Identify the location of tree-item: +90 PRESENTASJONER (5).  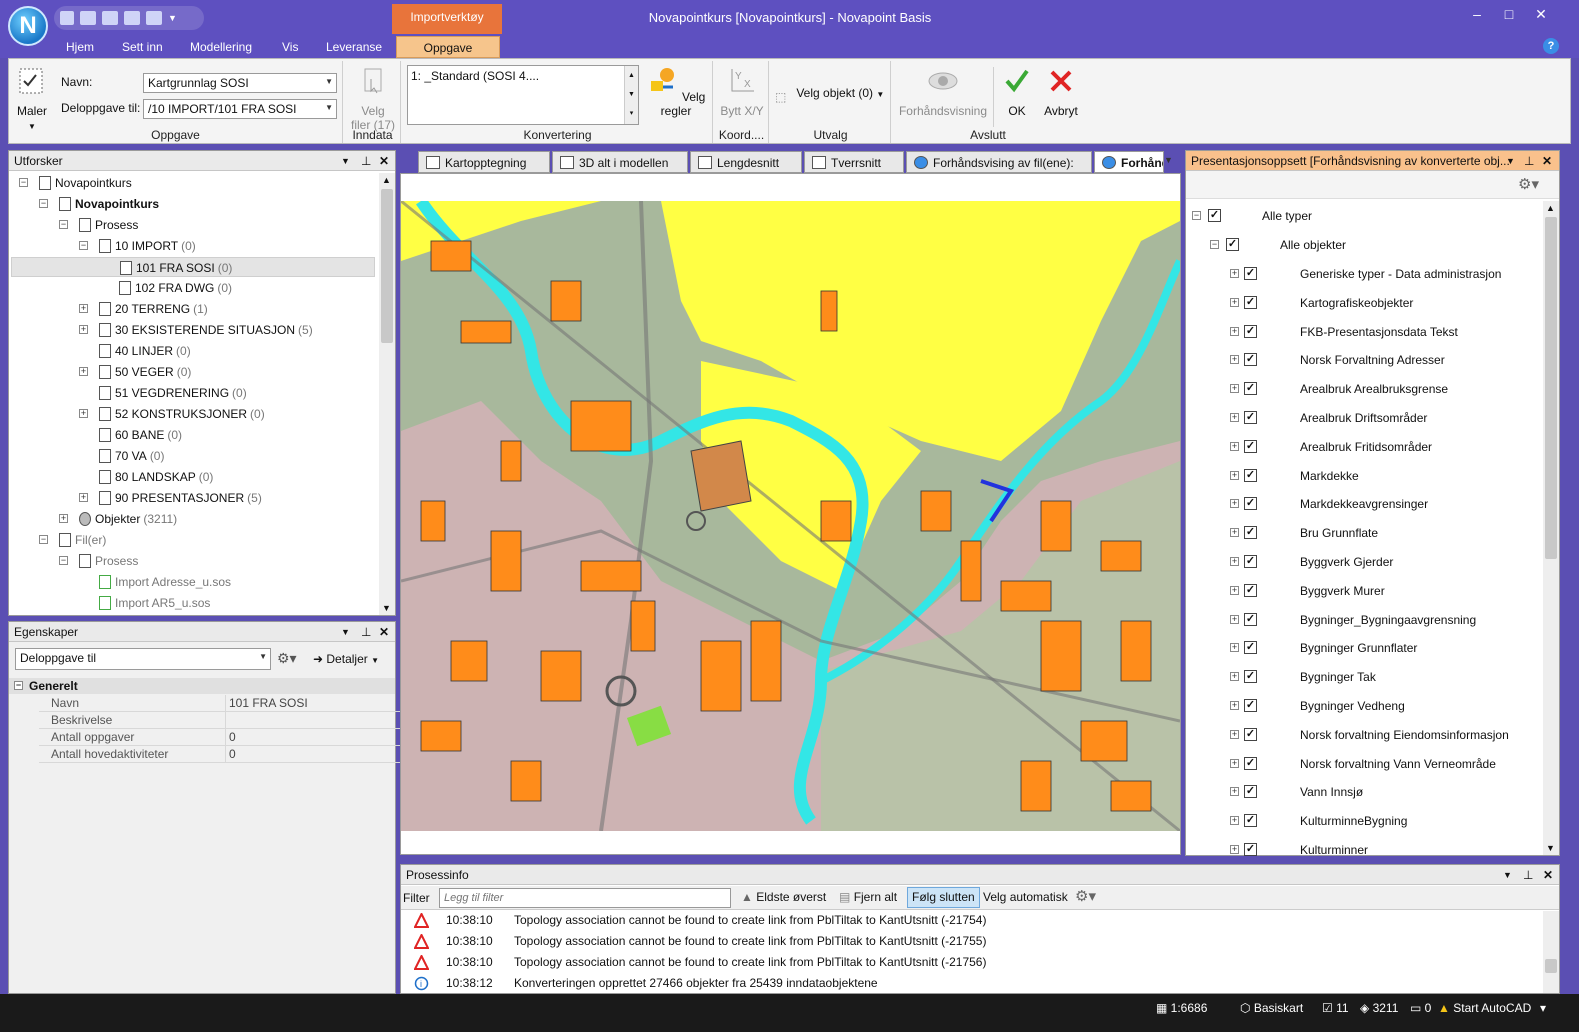
(191, 498).